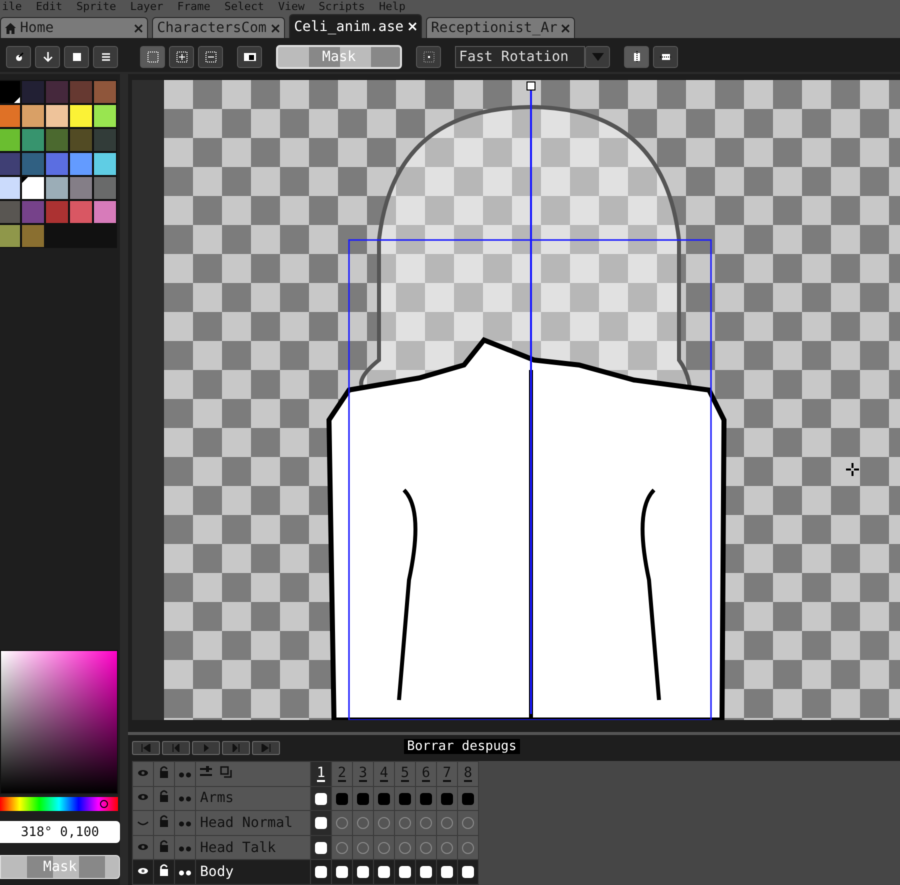  I want to click on selection-add-button, so click(181, 57).